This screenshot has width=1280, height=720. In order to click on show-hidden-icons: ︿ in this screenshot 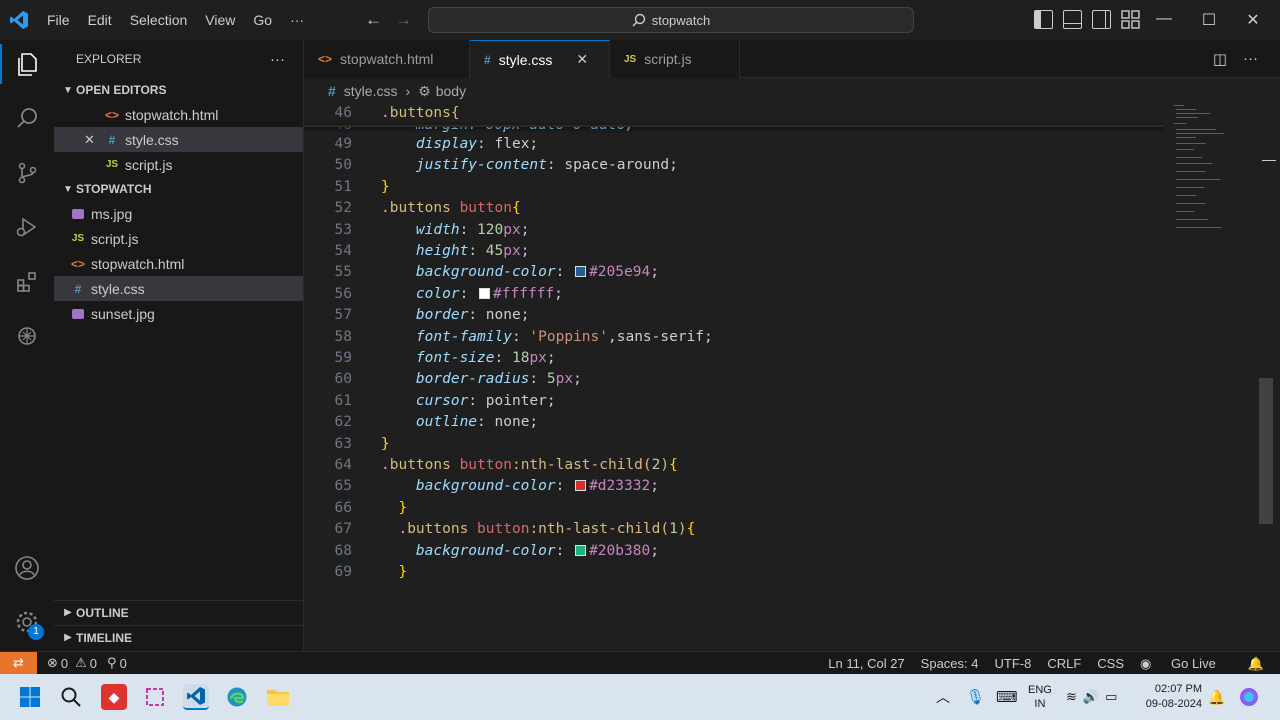, I will do `click(943, 697)`.